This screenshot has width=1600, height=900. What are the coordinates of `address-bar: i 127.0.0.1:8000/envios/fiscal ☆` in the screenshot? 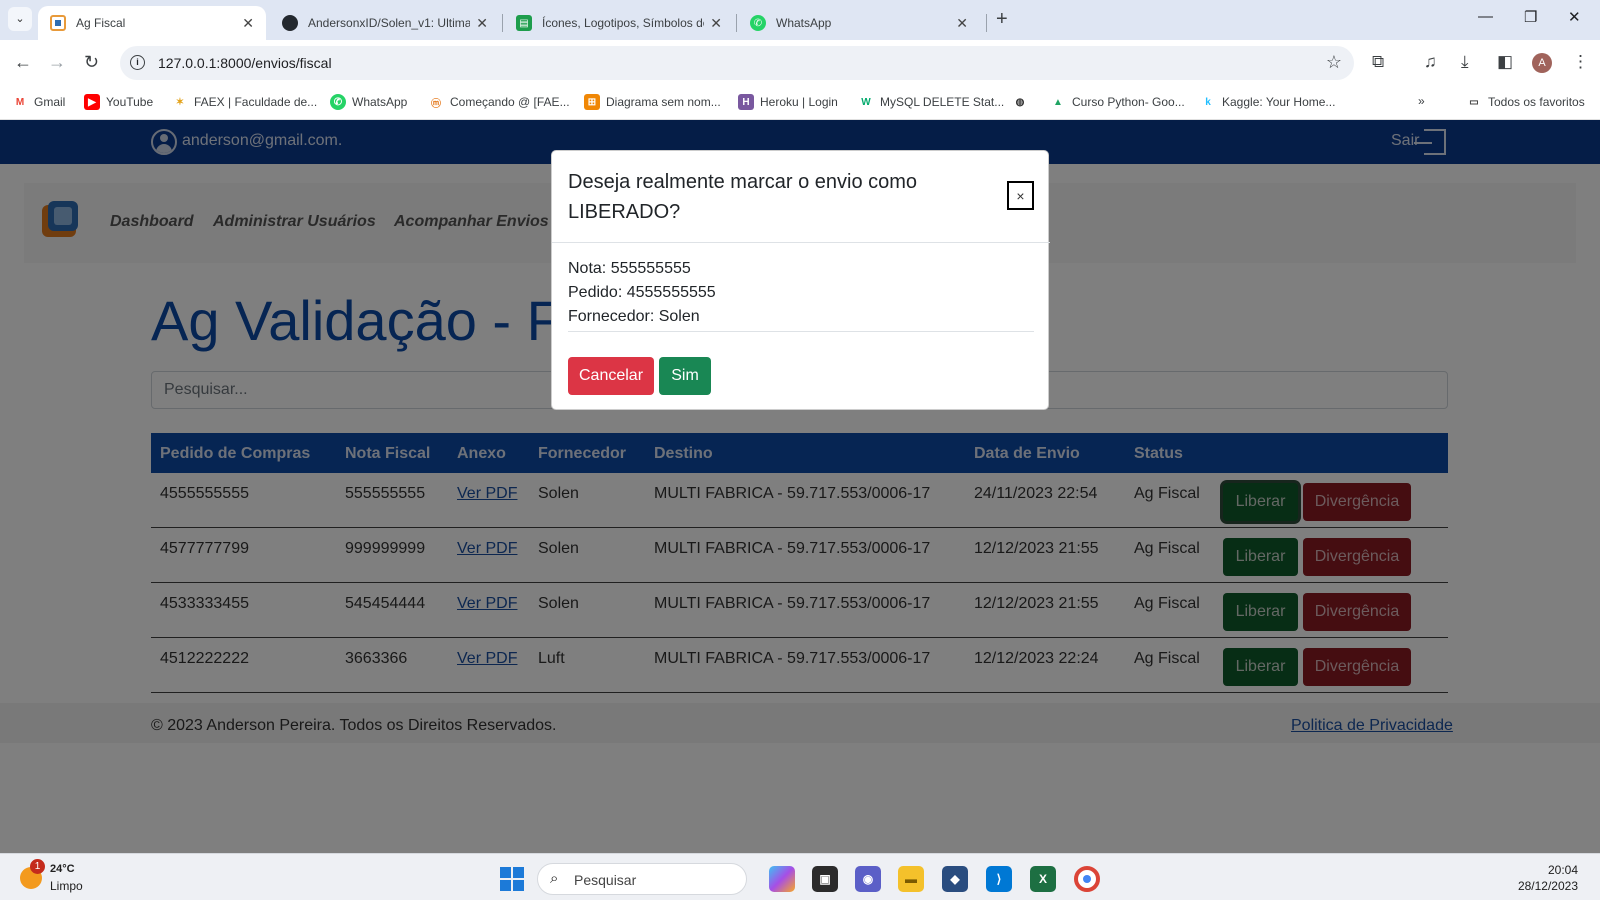 It's located at (737, 63).